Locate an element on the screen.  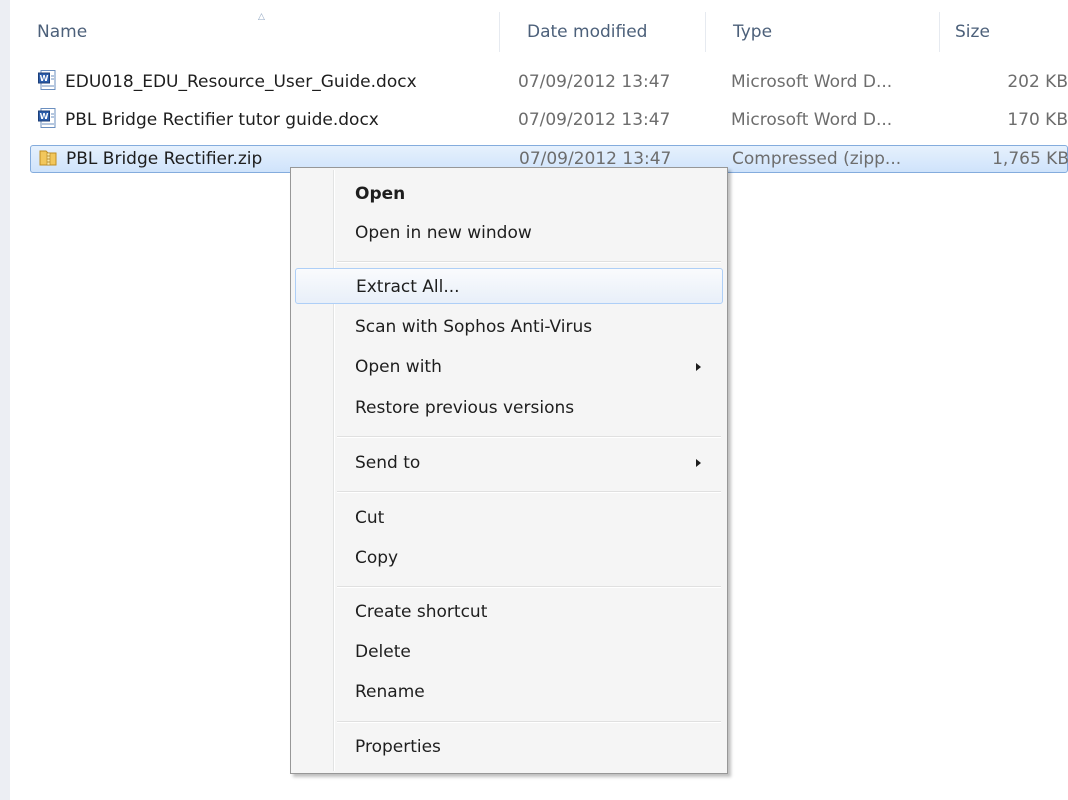
menu-item-rename: Rename is located at coordinates (509, 692).